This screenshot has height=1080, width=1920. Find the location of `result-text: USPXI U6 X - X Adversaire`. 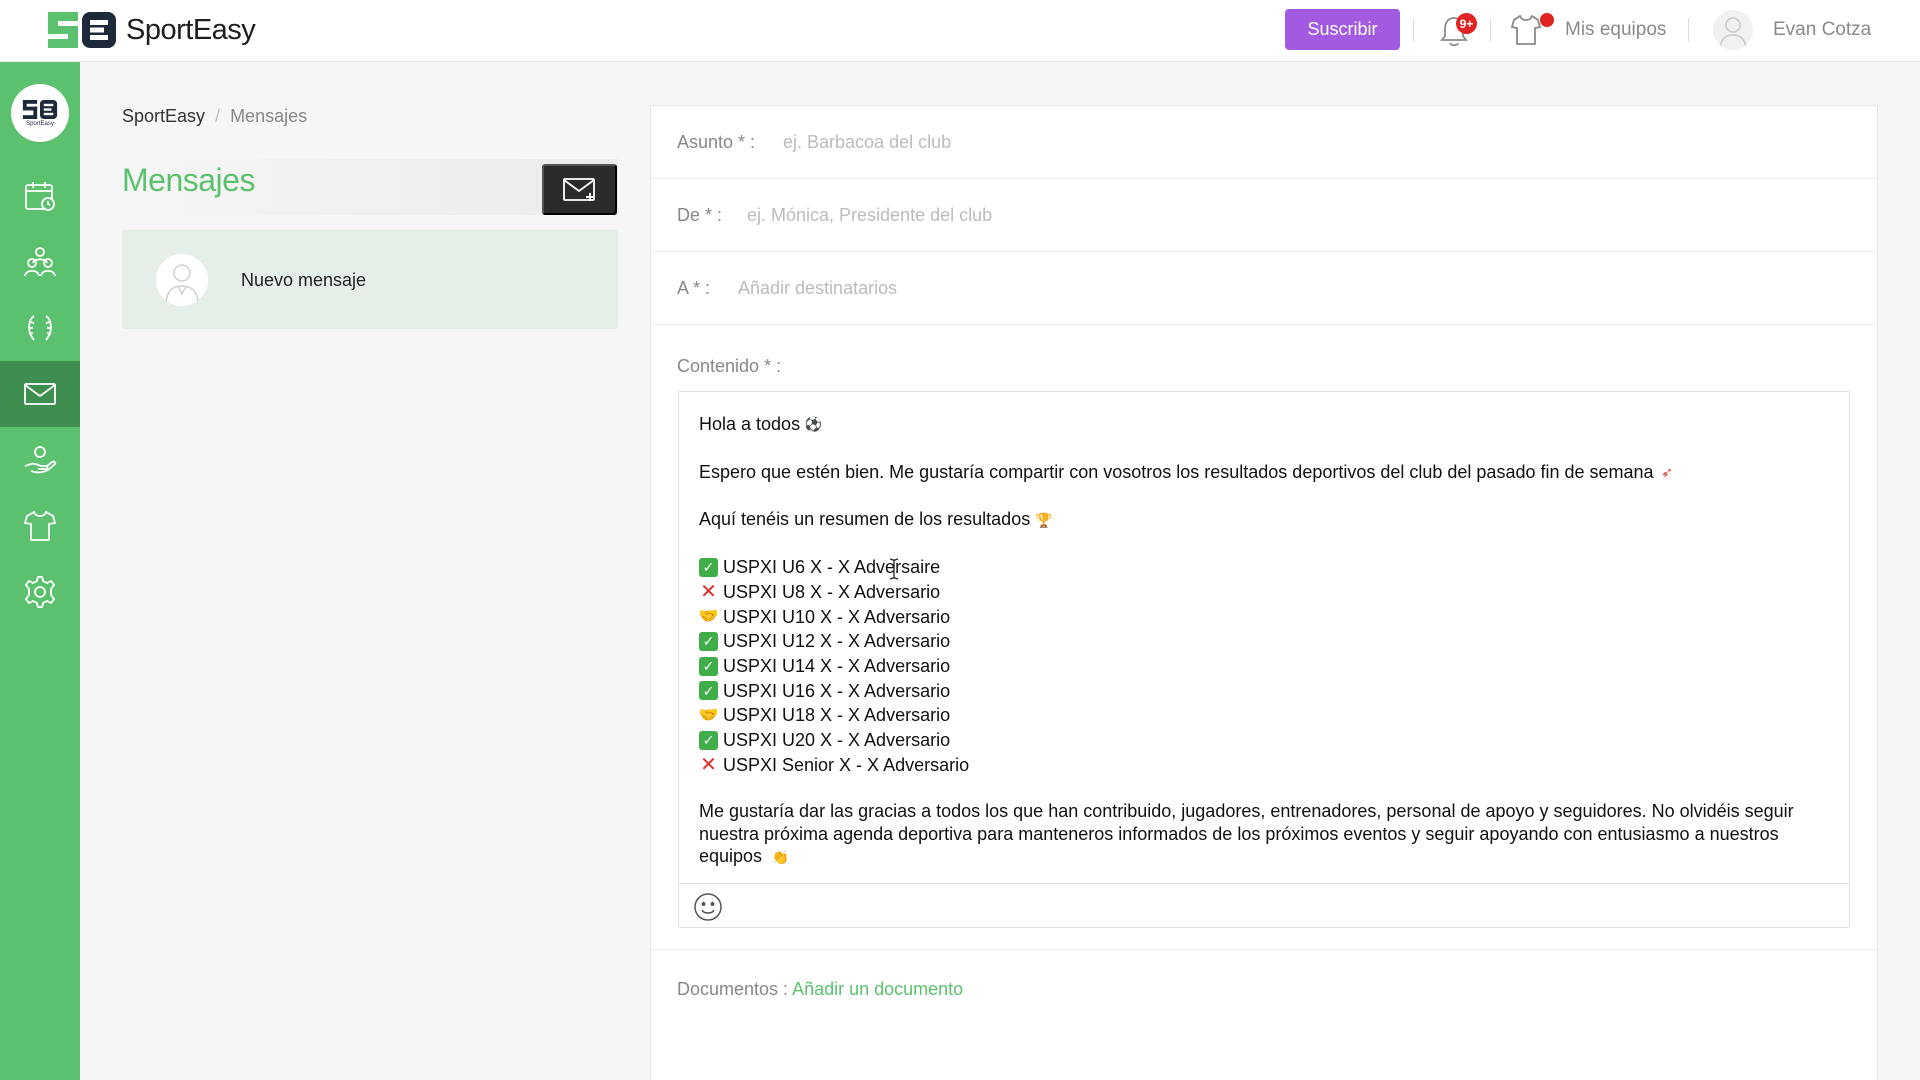

result-text: USPXI U6 X - X Adversaire is located at coordinates (832, 567).